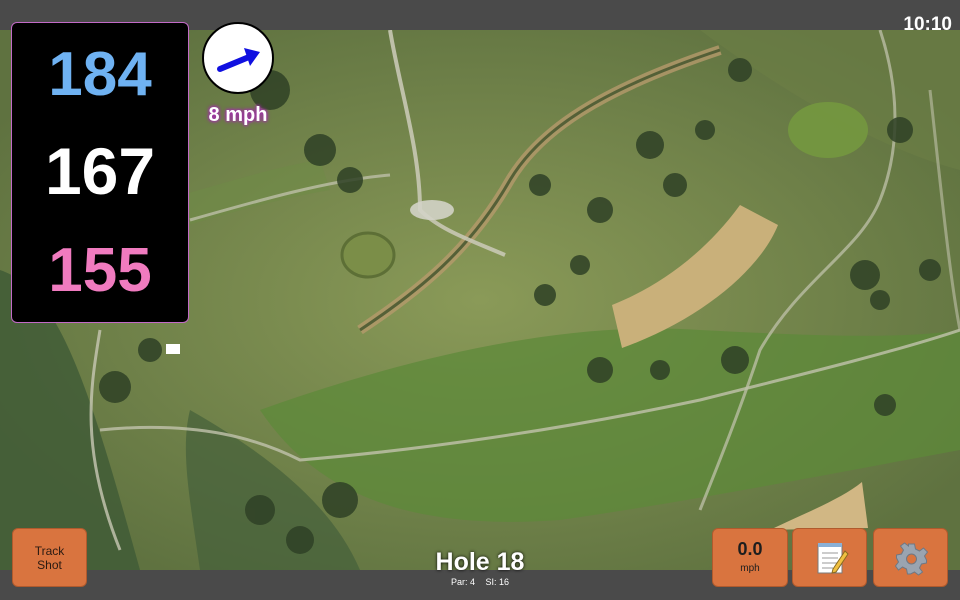 This screenshot has width=960, height=600. I want to click on wind-indicator, so click(238, 58).